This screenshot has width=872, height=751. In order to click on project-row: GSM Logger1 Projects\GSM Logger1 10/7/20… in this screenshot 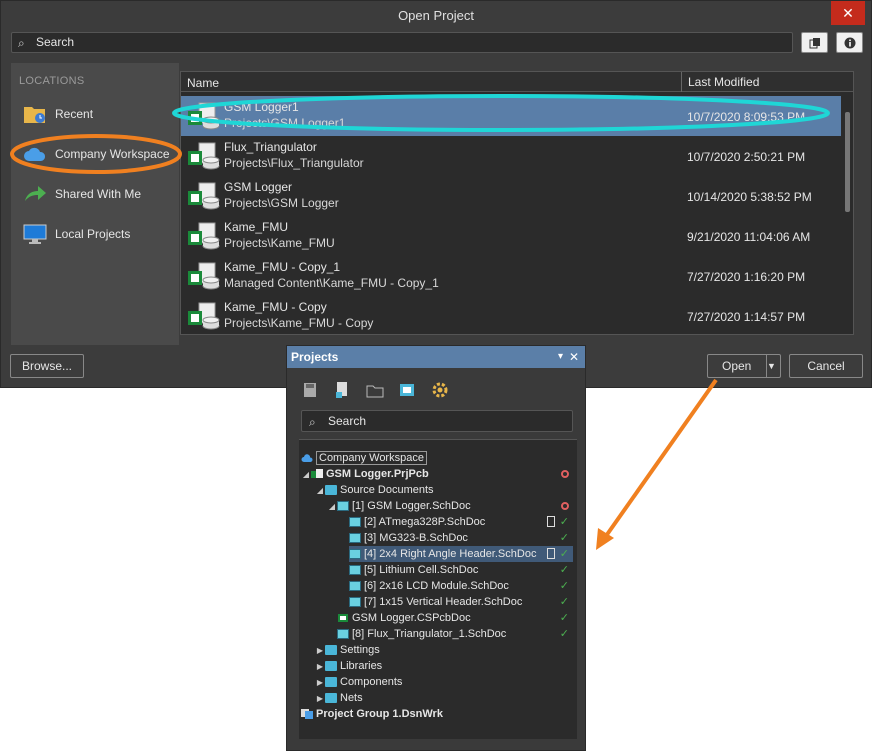, I will do `click(511, 116)`.